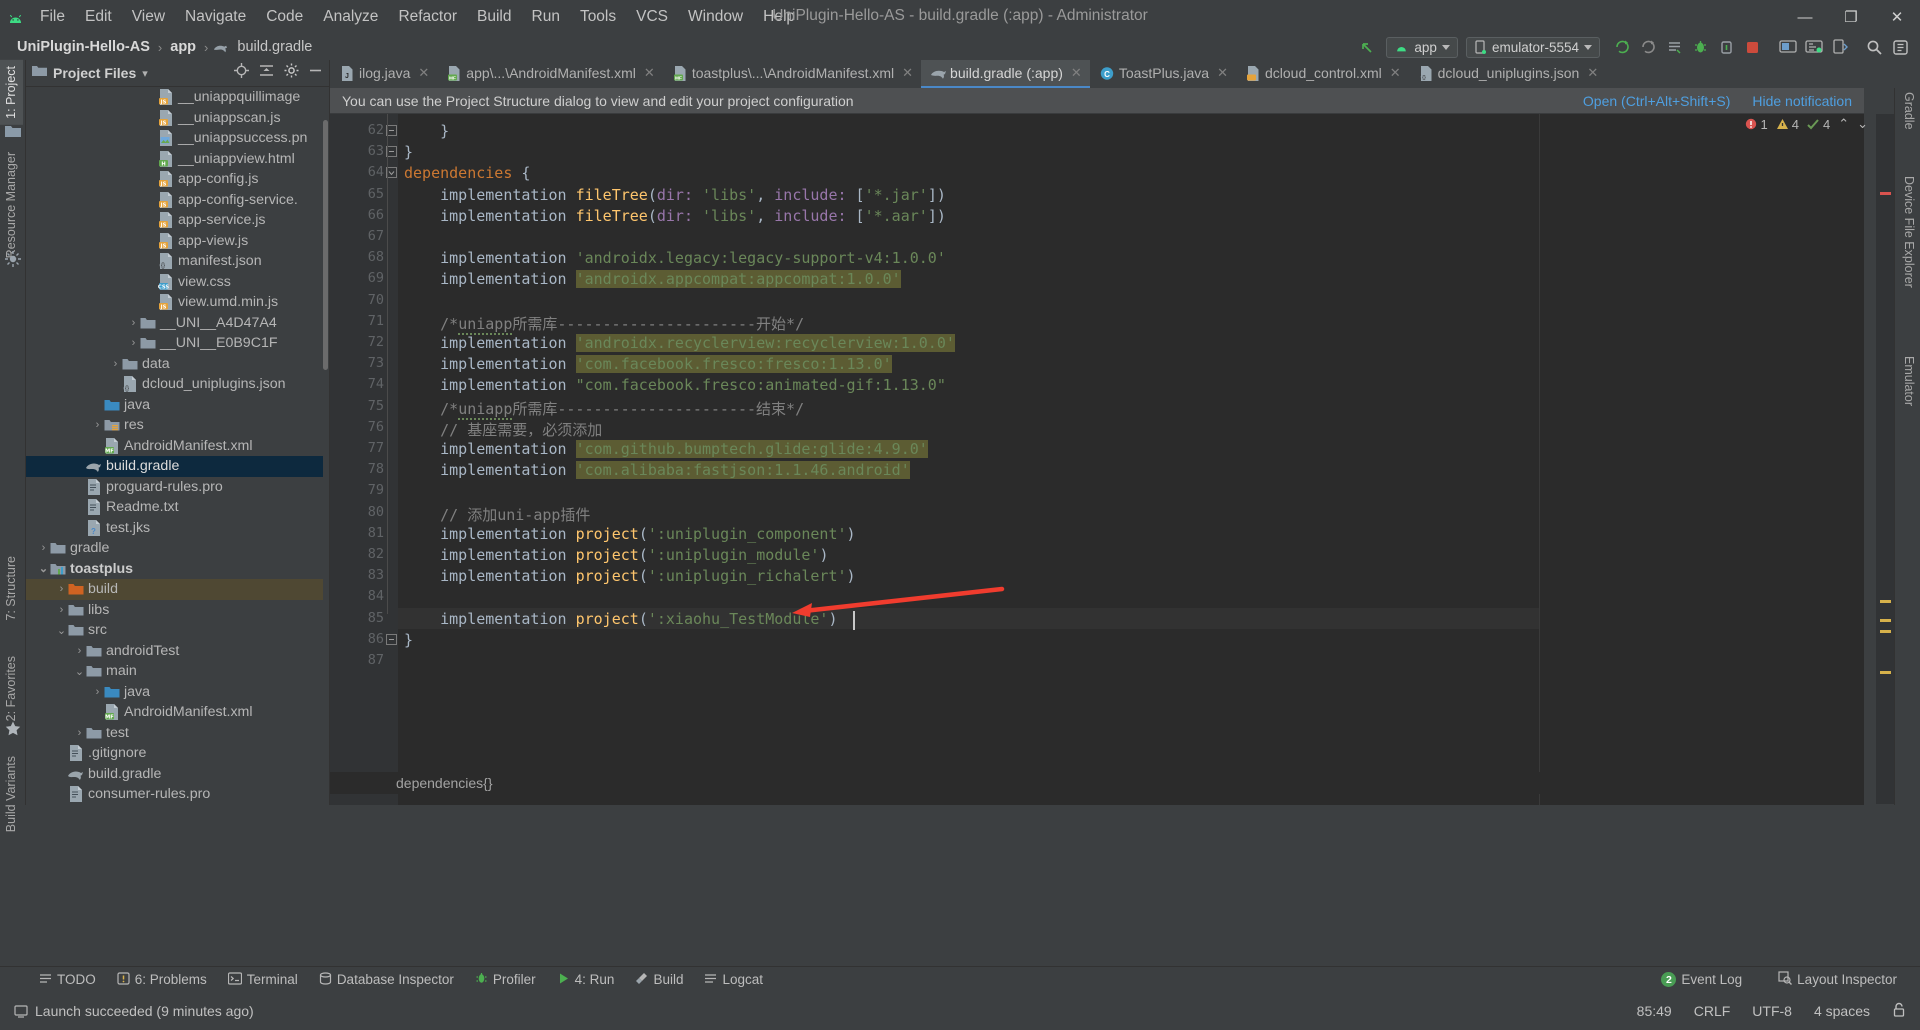 The width and height of the screenshot is (1920, 1030). Describe the element at coordinates (503, 429) in the screenshot. I see `code-line-76: // 基座需要，必须添加` at that location.